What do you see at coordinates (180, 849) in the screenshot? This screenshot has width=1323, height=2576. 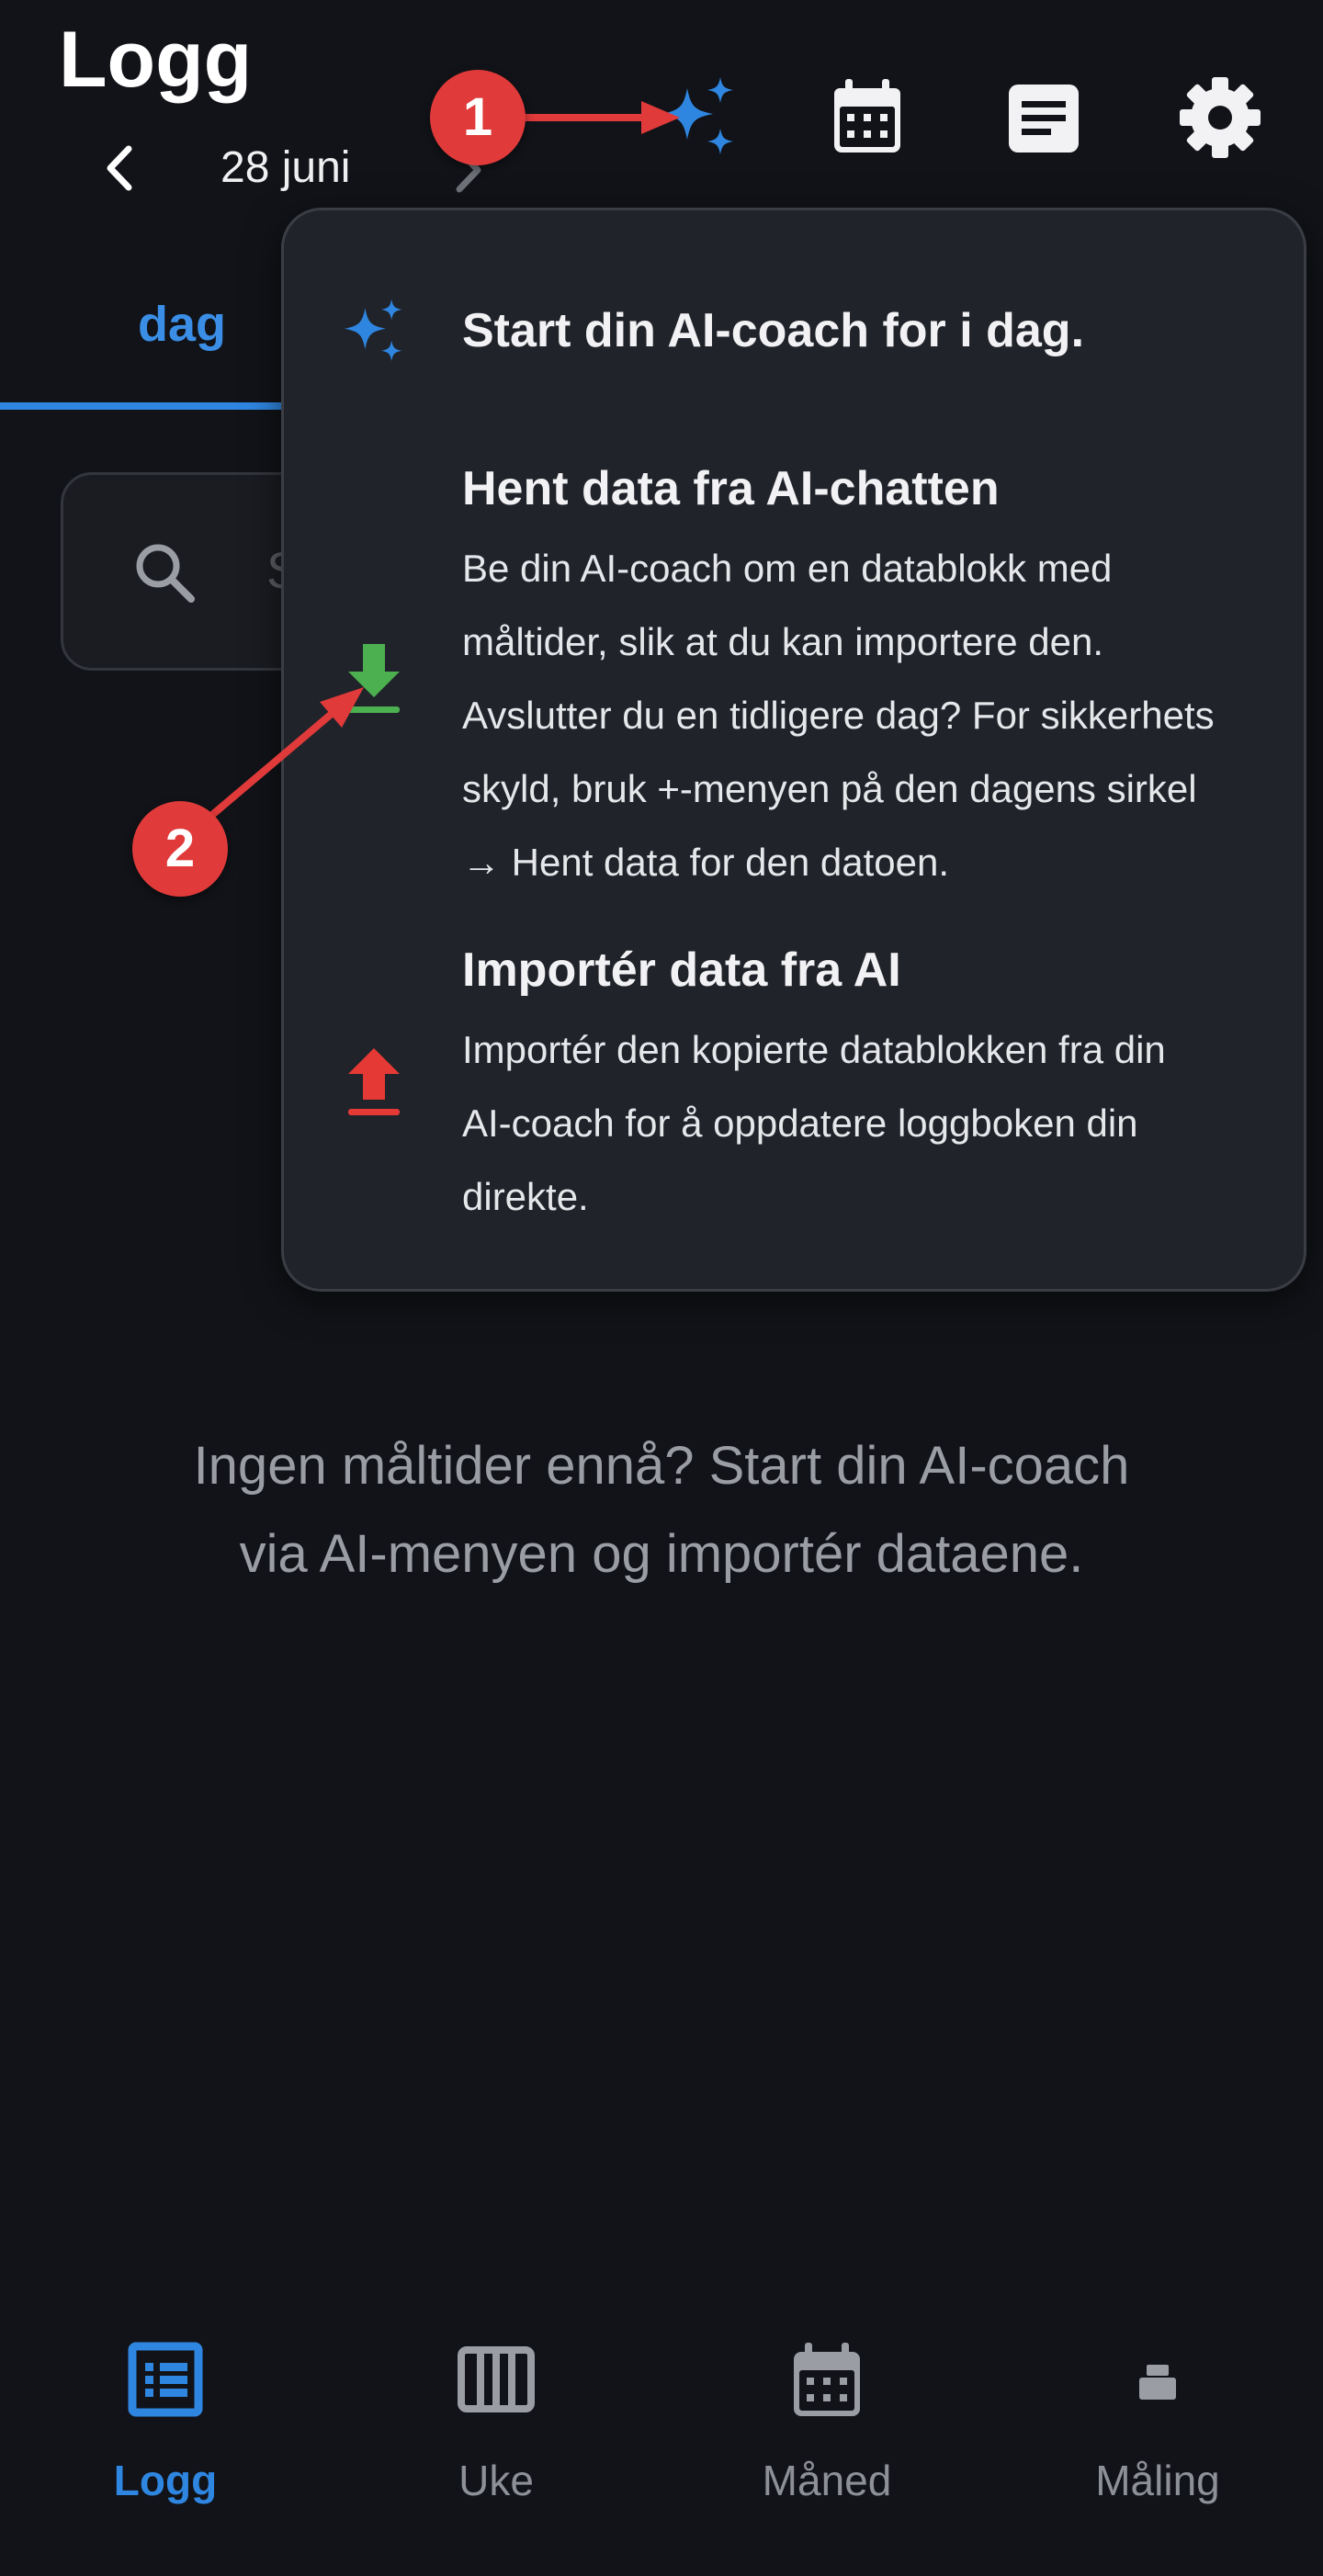 I see `annotation-badge-2: 2` at bounding box center [180, 849].